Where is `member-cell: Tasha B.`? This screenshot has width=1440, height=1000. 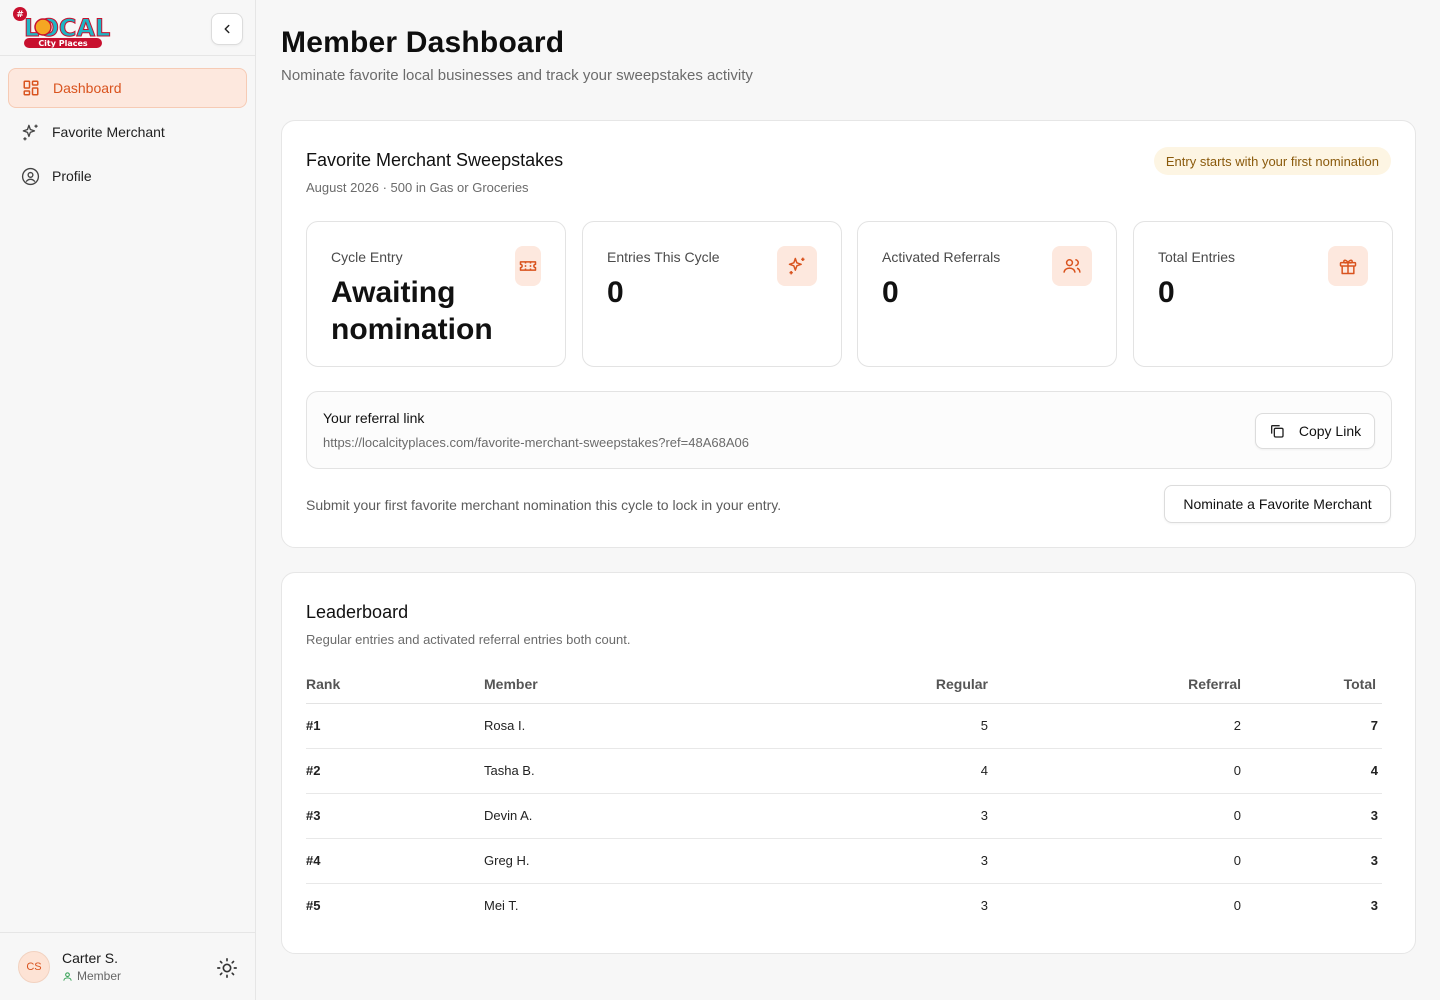
member-cell: Tasha B. is located at coordinates (634, 771).